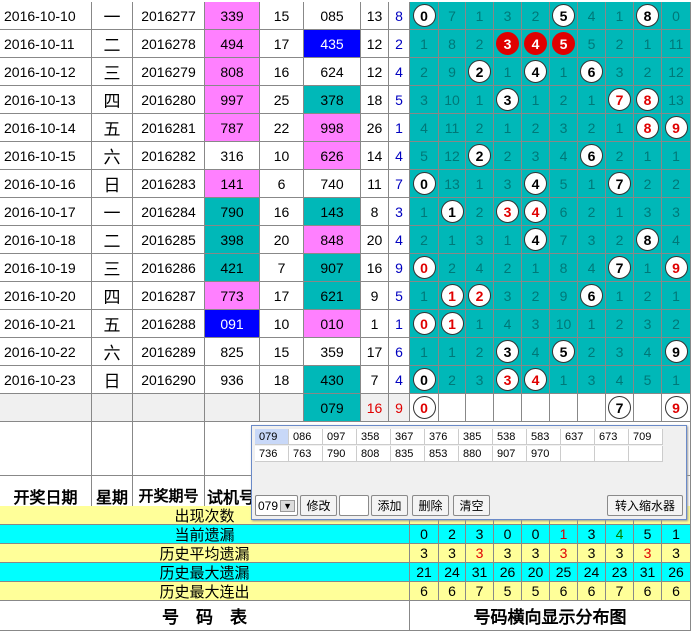 The image size is (691, 631). What do you see at coordinates (612, 437) in the screenshot?
I see `code-list-item: 673` at bounding box center [612, 437].